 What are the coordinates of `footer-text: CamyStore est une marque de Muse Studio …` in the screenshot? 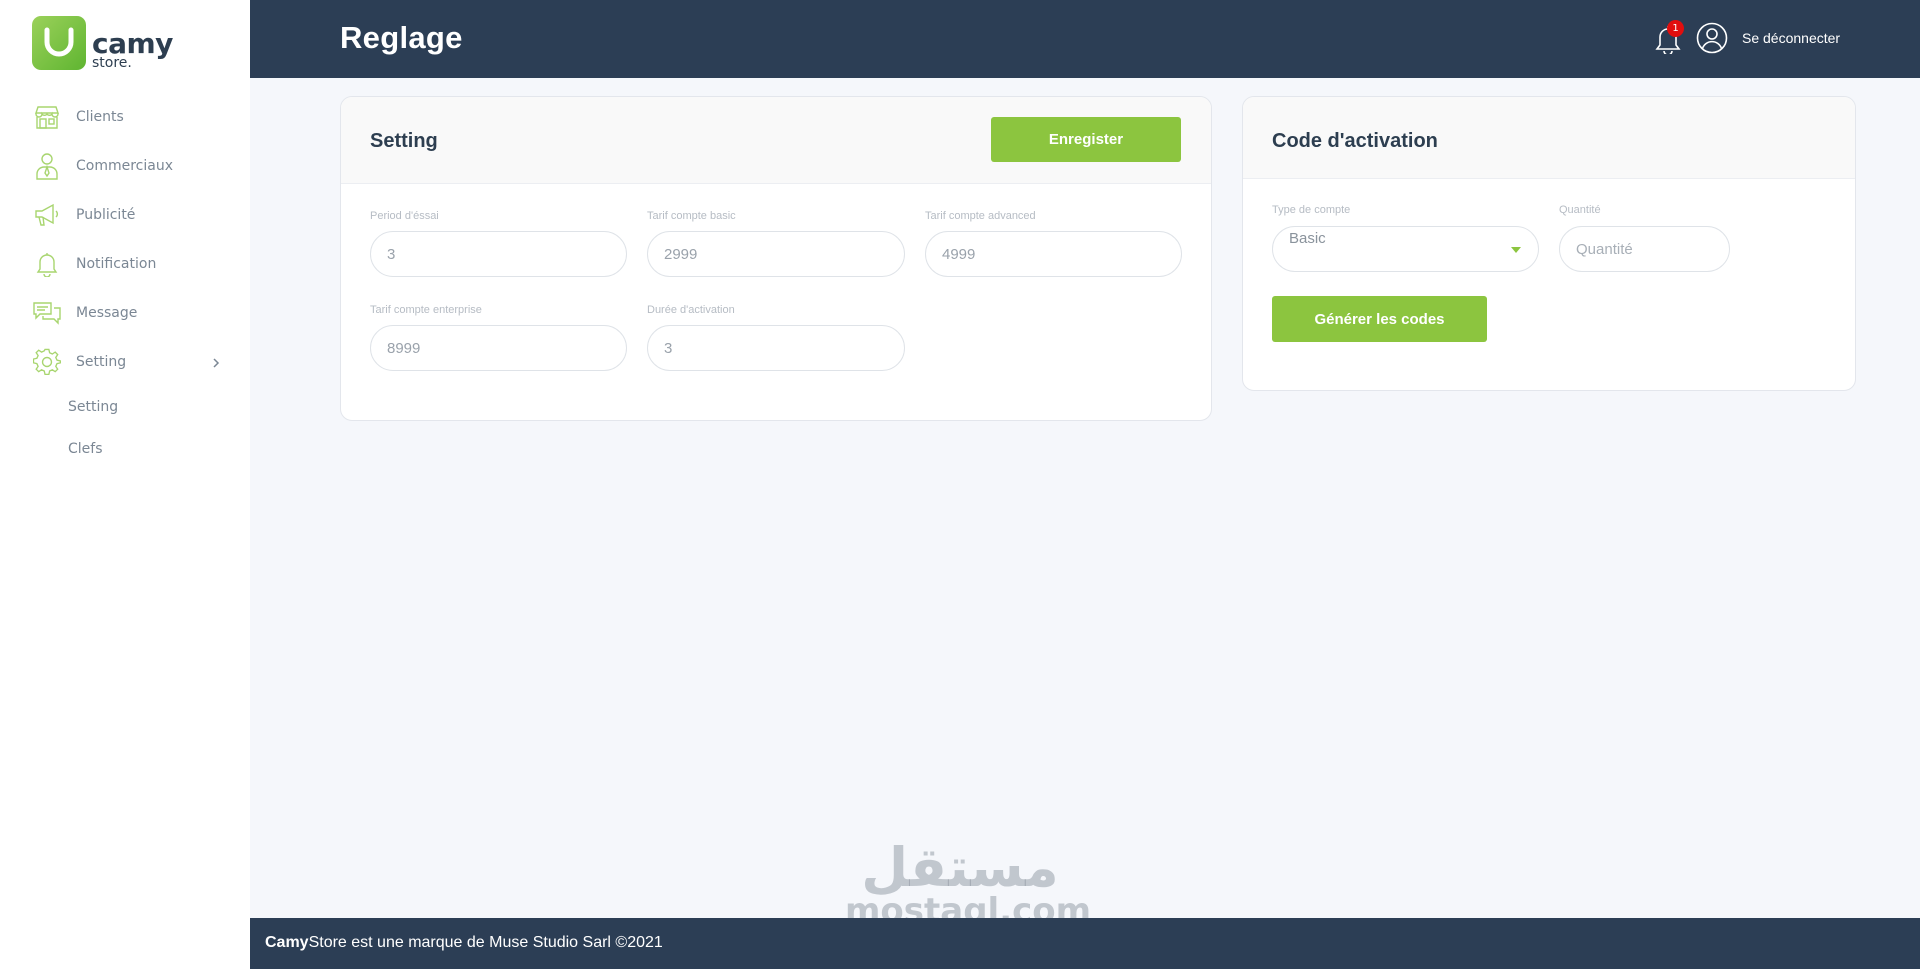 It's located at (464, 943).